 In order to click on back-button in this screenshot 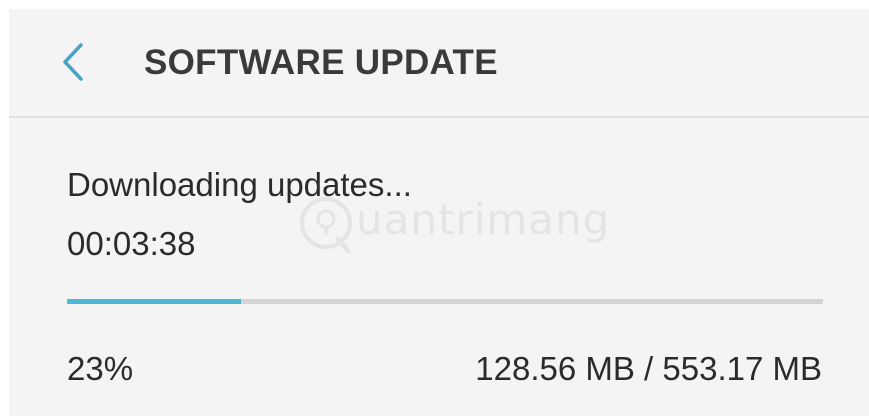, I will do `click(76, 62)`.